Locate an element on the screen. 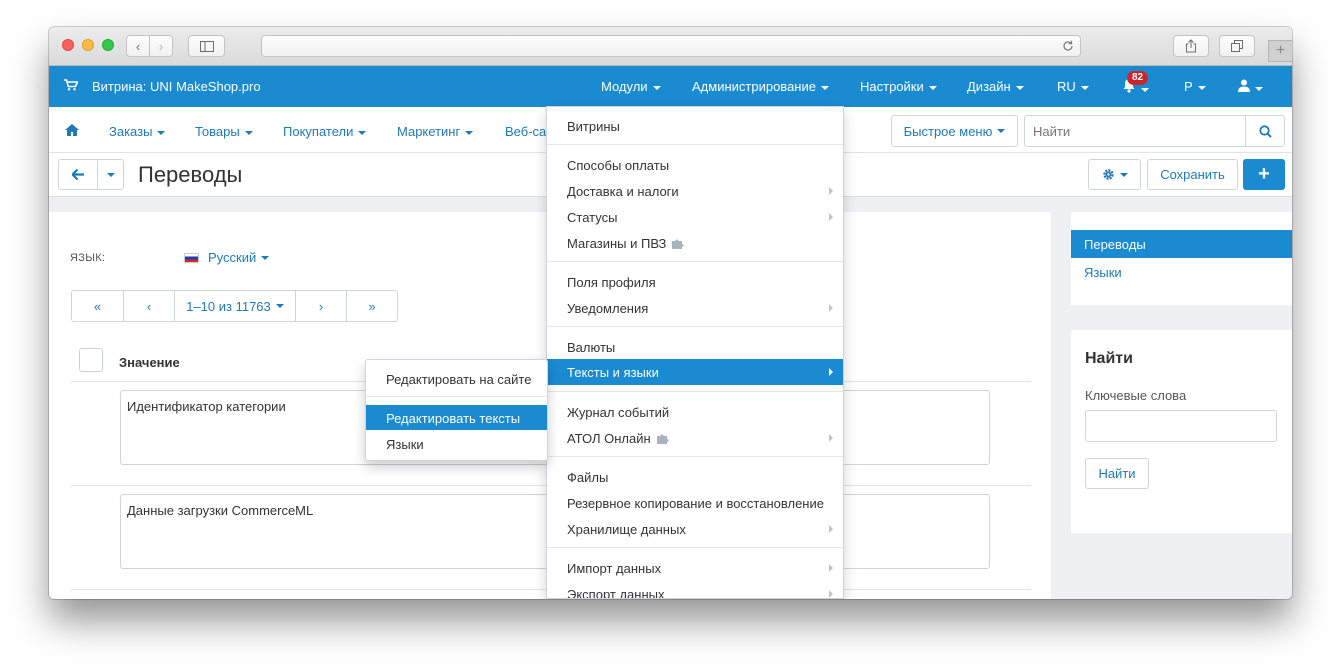  nav-marketing: Маркетинг is located at coordinates (435, 131).